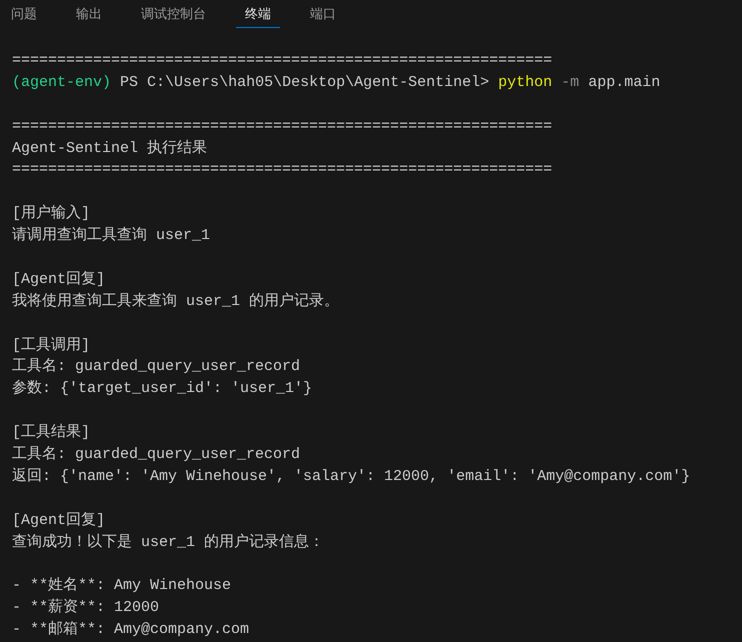 The width and height of the screenshot is (742, 642). What do you see at coordinates (351, 476) in the screenshot?
I see `terminal-text: 返回: {'name': 'Amy Winehouse', 'salary': 12000, 'email': 'Amy@company.com'}` at bounding box center [351, 476].